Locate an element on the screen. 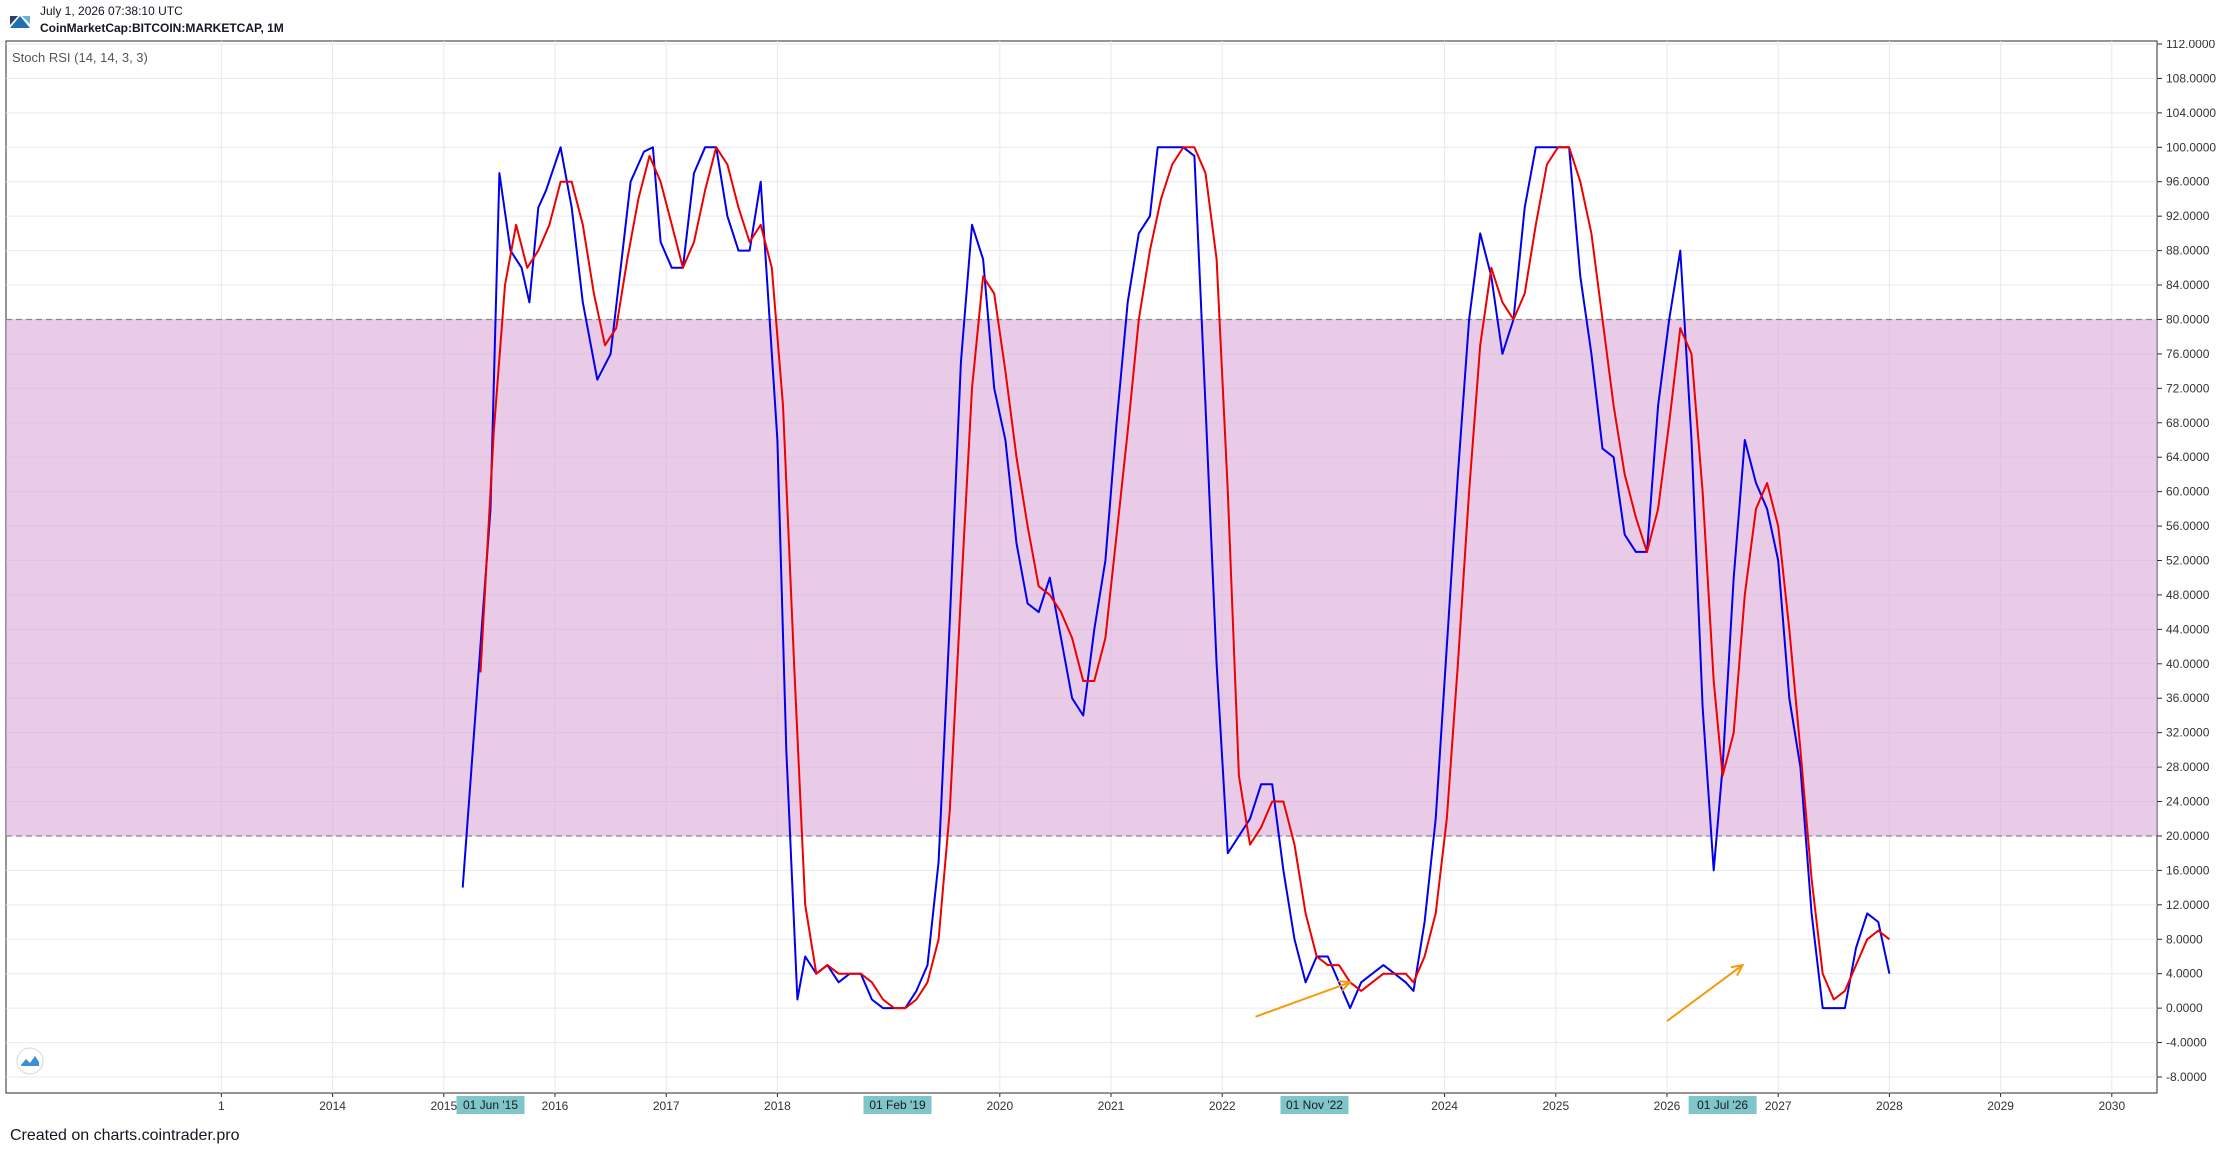 Image resolution: width=2226 pixels, height=1152 pixels. x-tick-label: 2028 is located at coordinates (1889, 1106).